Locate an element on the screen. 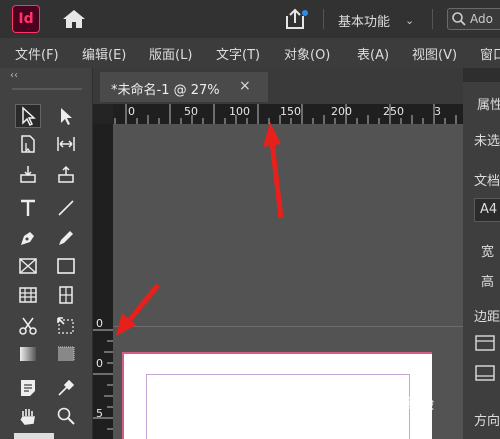 This screenshot has width=500, height=439. section-label: 方向 is located at coordinates (487, 421).